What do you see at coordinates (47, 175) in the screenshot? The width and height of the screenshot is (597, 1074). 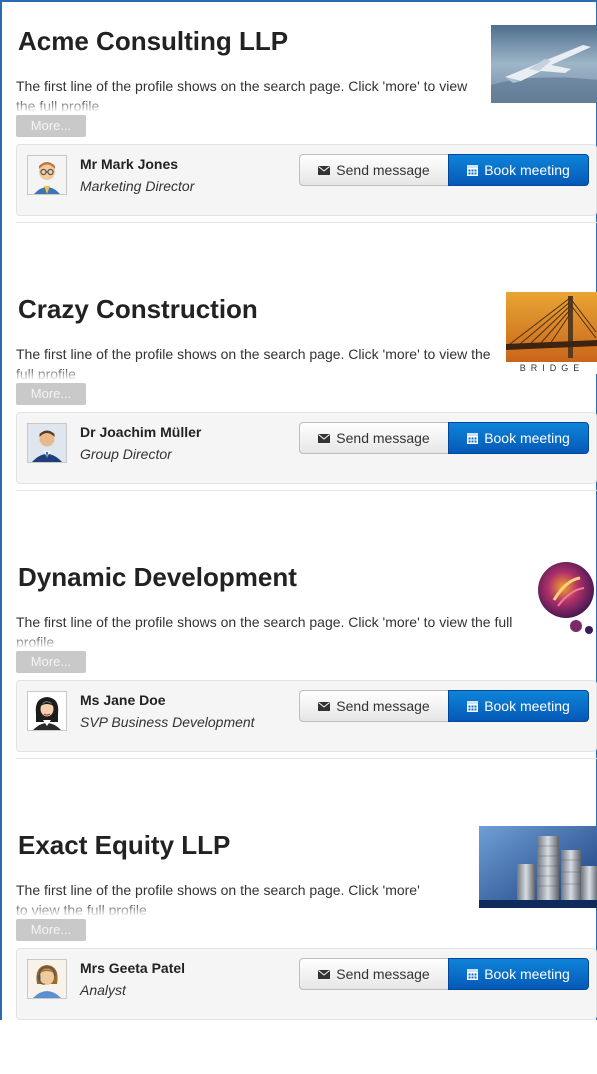 I see `man-glasses-avatar-icon` at bounding box center [47, 175].